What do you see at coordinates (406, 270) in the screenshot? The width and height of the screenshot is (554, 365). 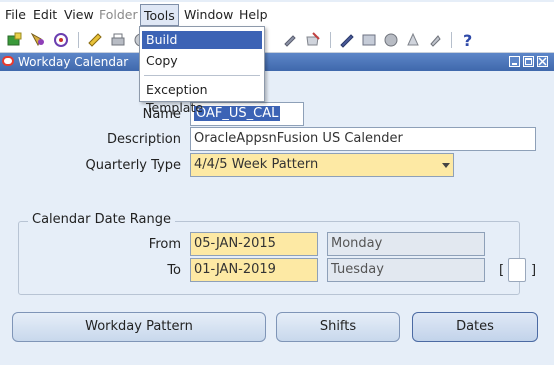 I see `to-day-field: Tuesday` at bounding box center [406, 270].